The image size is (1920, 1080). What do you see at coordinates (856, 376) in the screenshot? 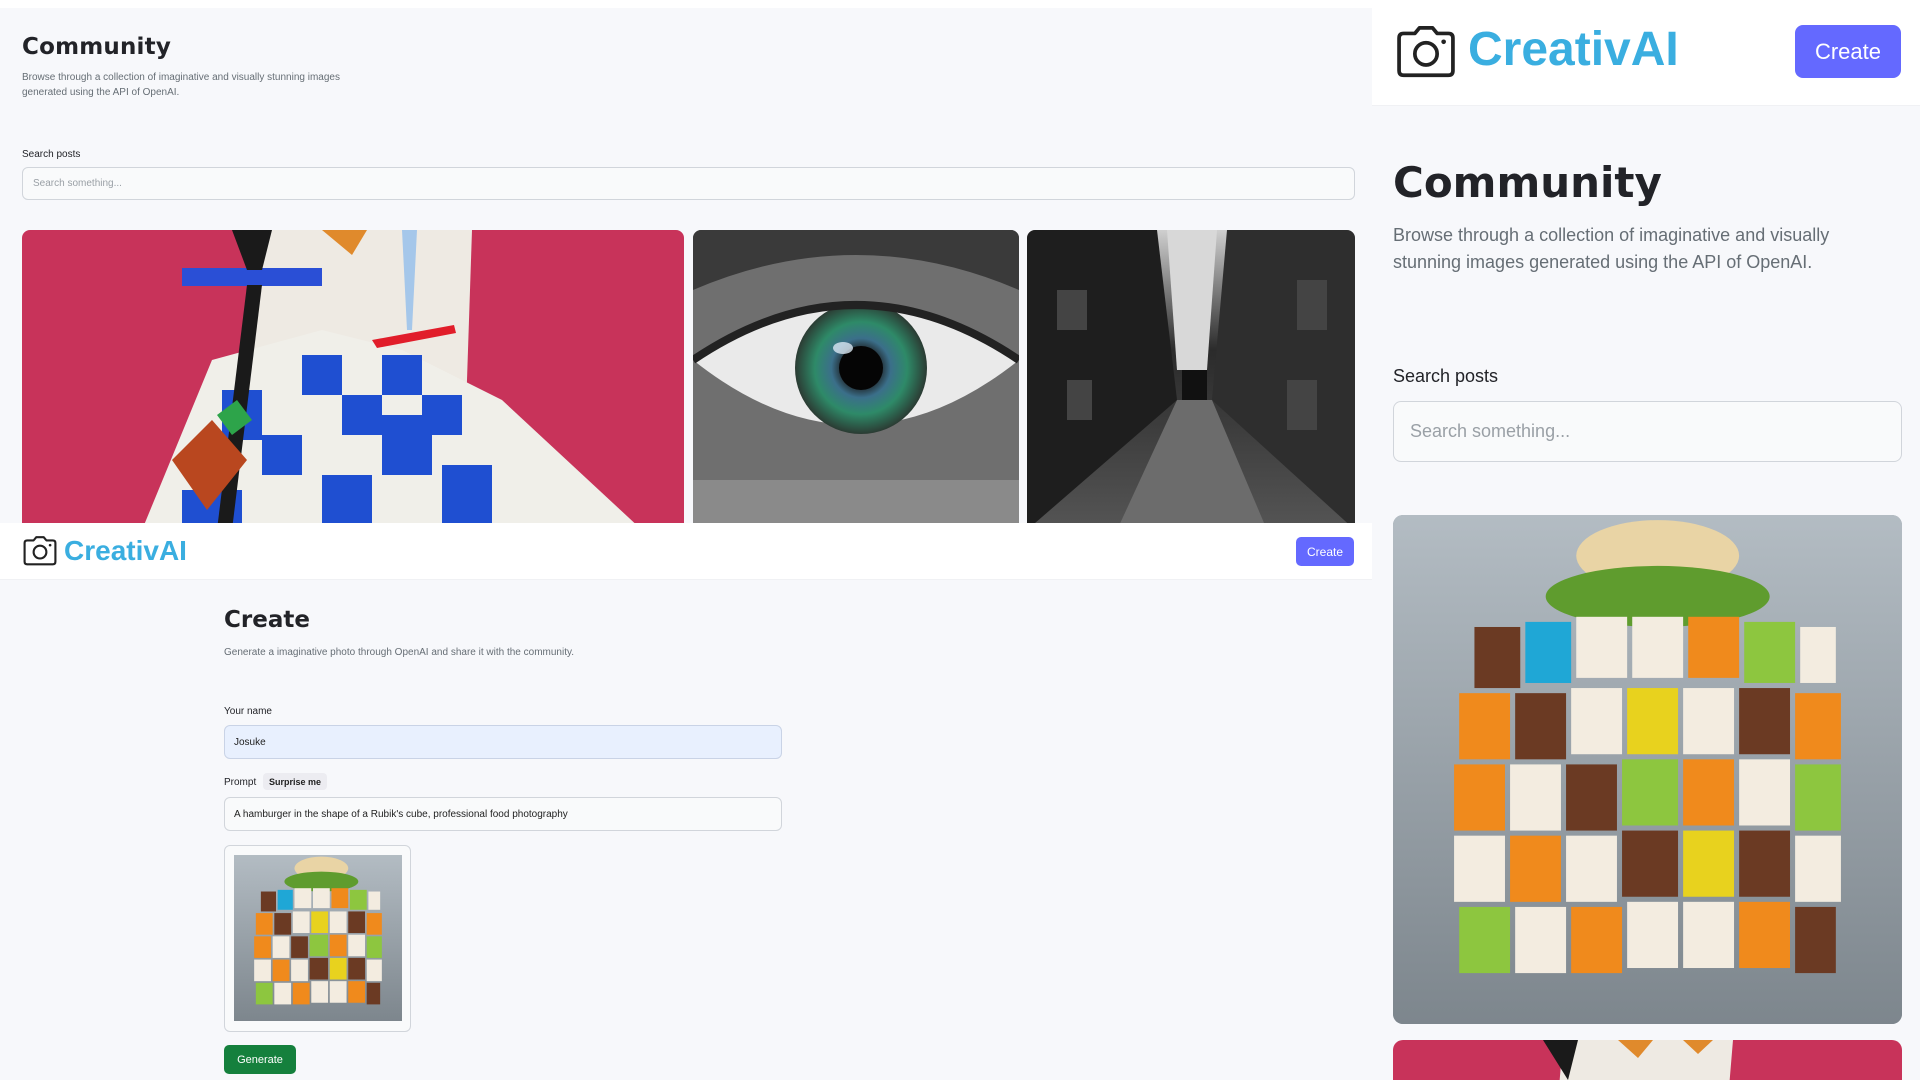
I see `eye-closeup-image` at bounding box center [856, 376].